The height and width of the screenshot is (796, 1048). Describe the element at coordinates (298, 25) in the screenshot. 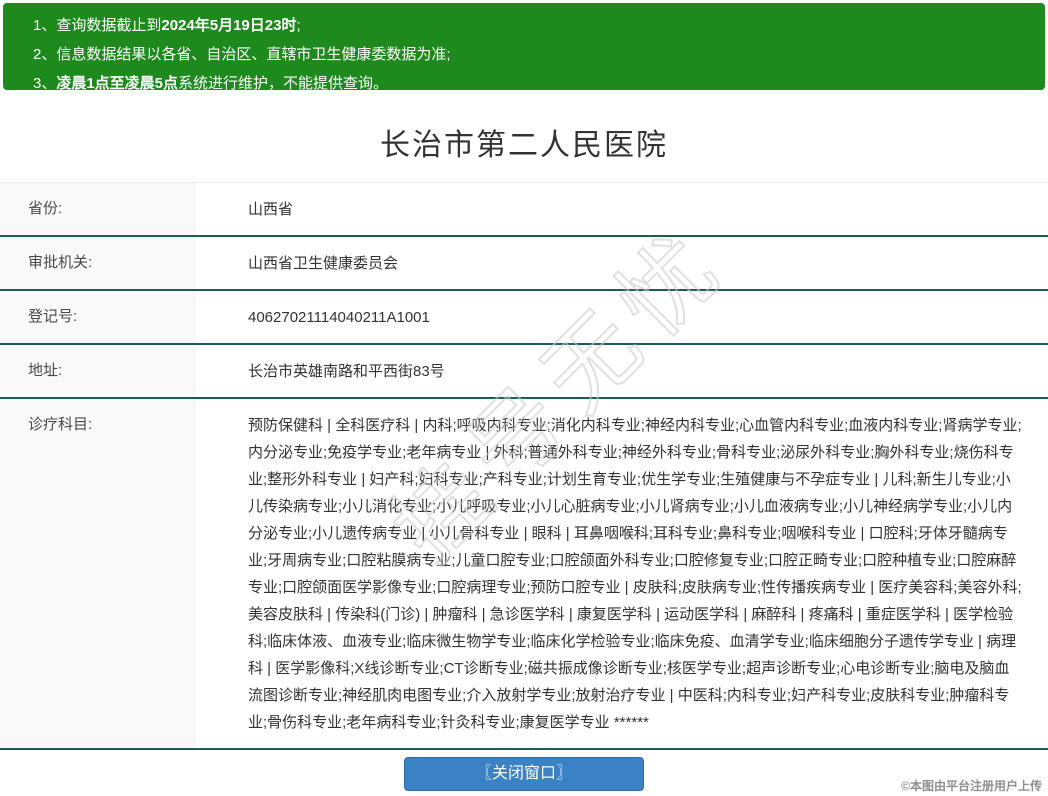

I see `notice-item-text: ;` at that location.